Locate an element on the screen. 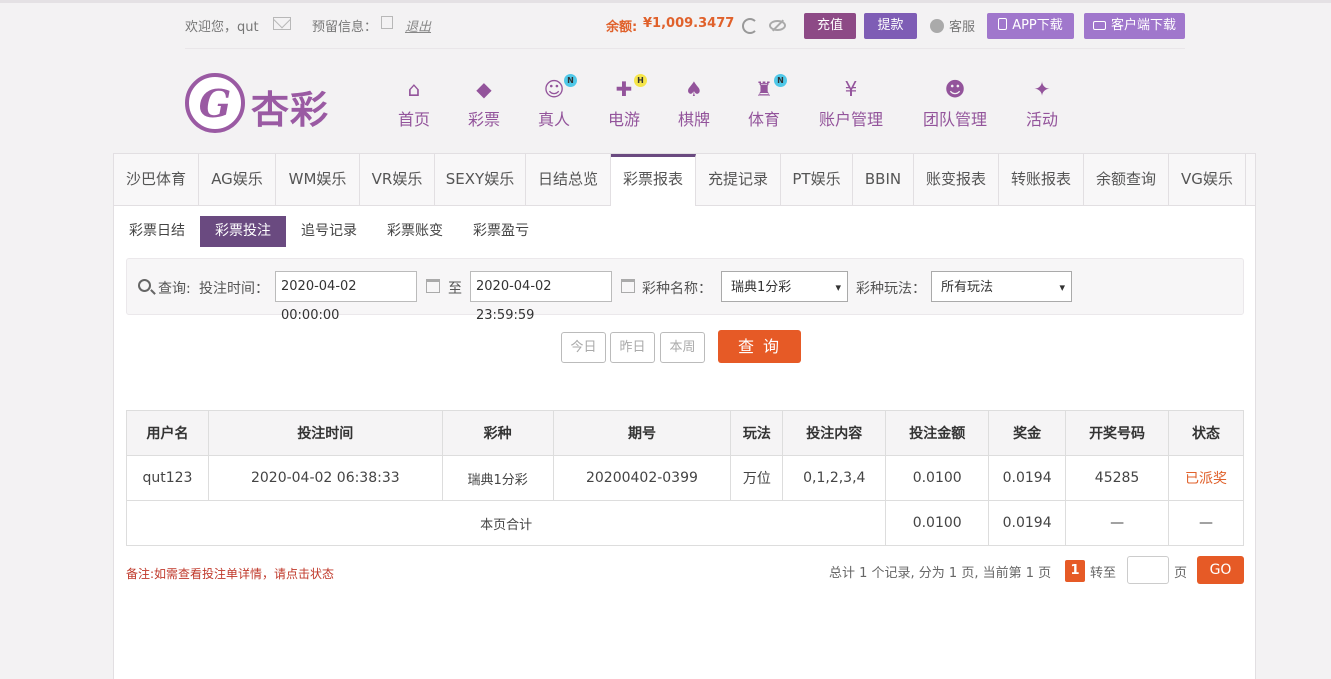 This screenshot has width=1331, height=679. nav-label: 彩票 is located at coordinates (483, 119).